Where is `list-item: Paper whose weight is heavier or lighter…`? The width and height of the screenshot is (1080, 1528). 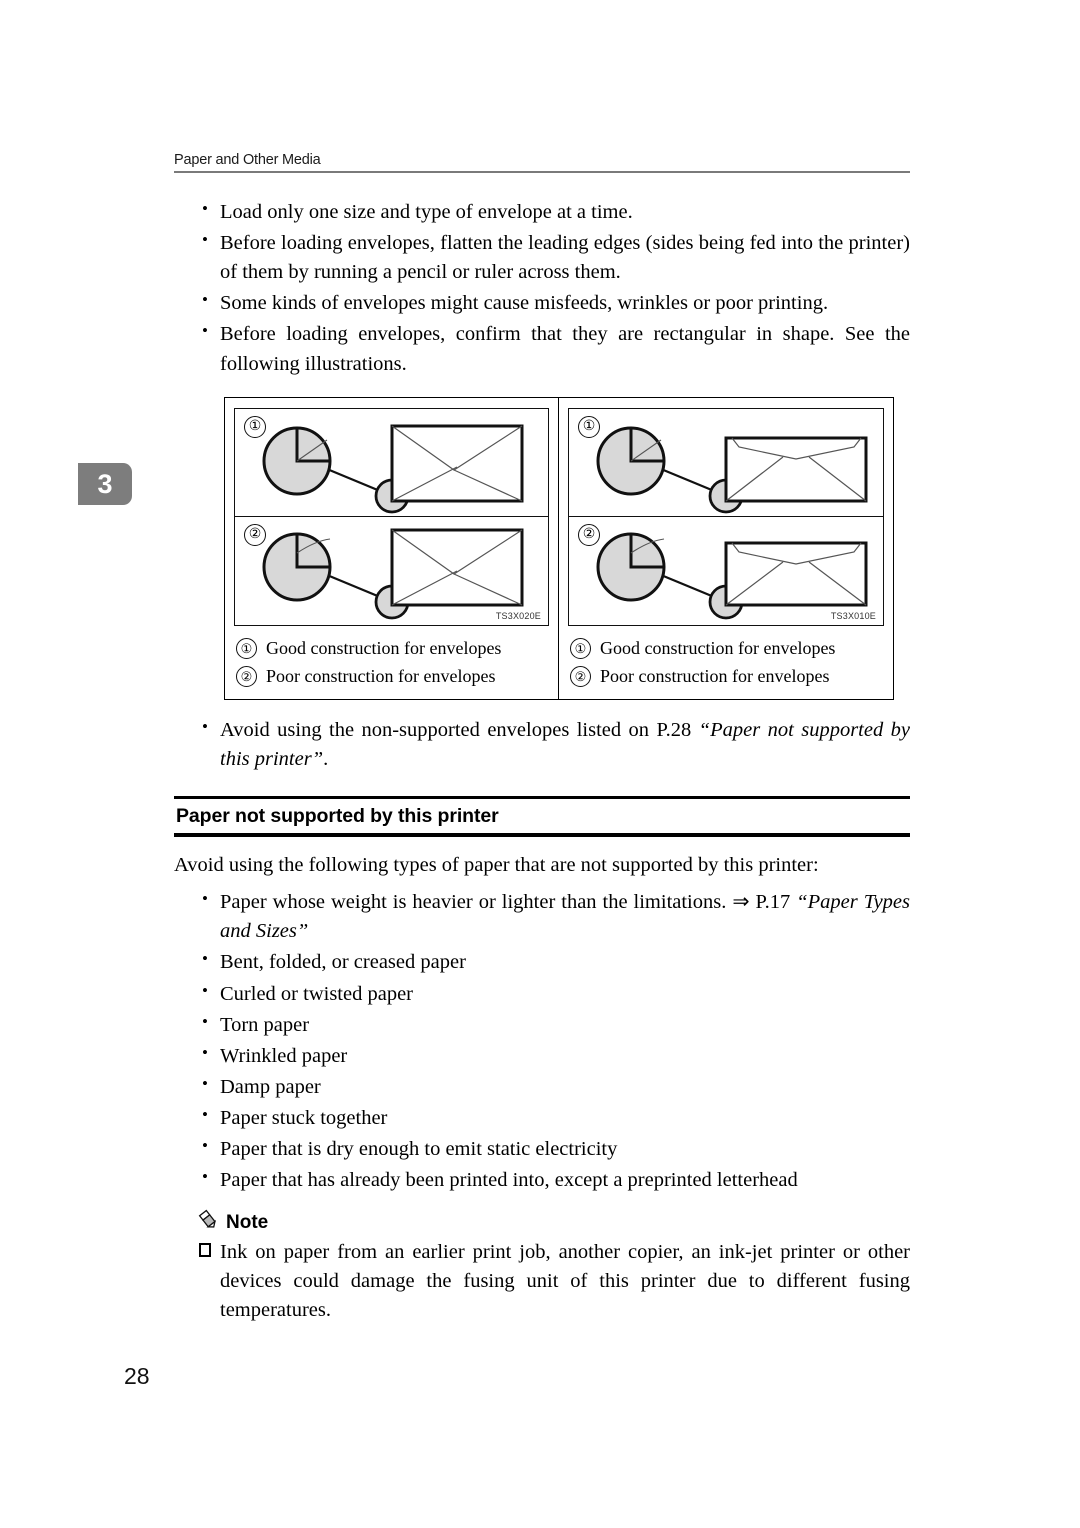
list-item: Paper whose weight is heavier or lighter… is located at coordinates (542, 916).